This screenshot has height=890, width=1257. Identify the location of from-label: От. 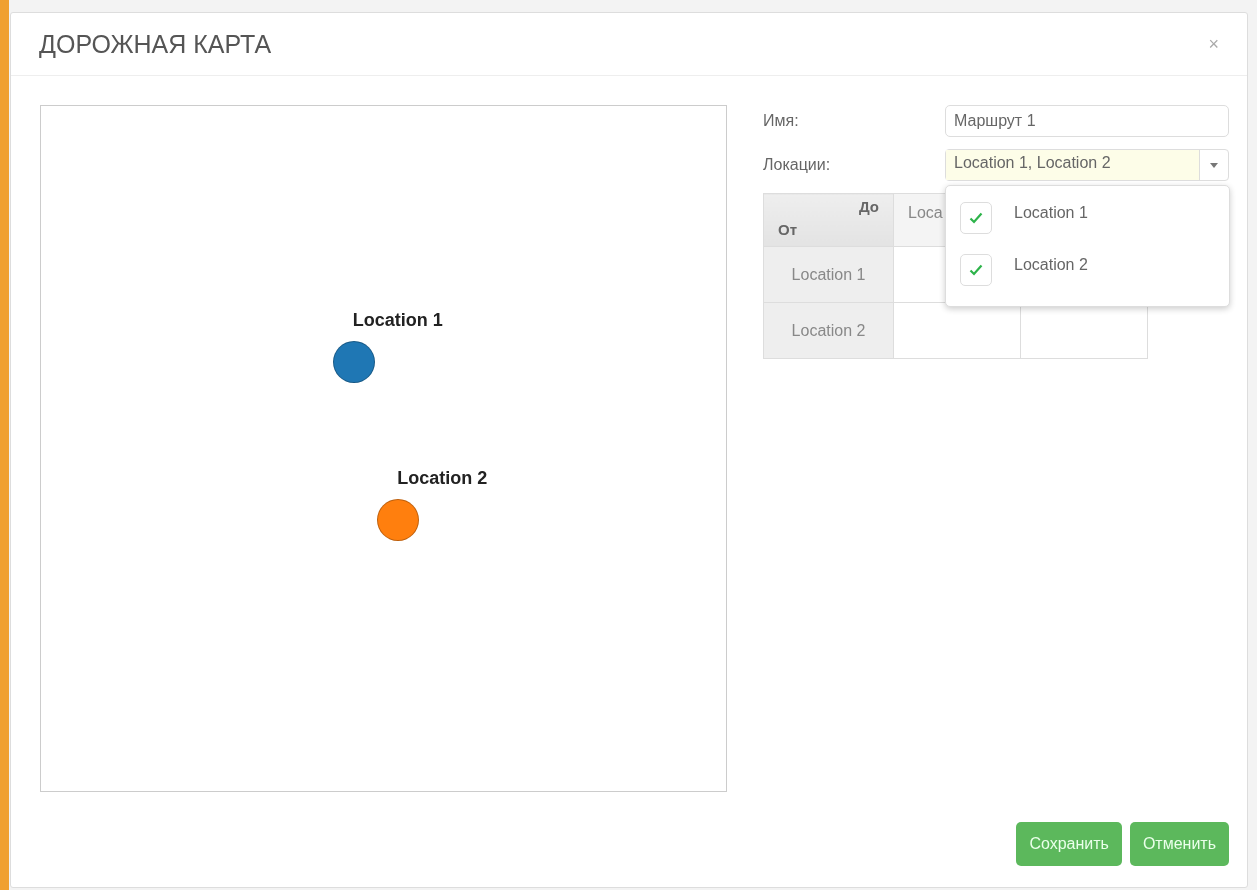
(787, 229).